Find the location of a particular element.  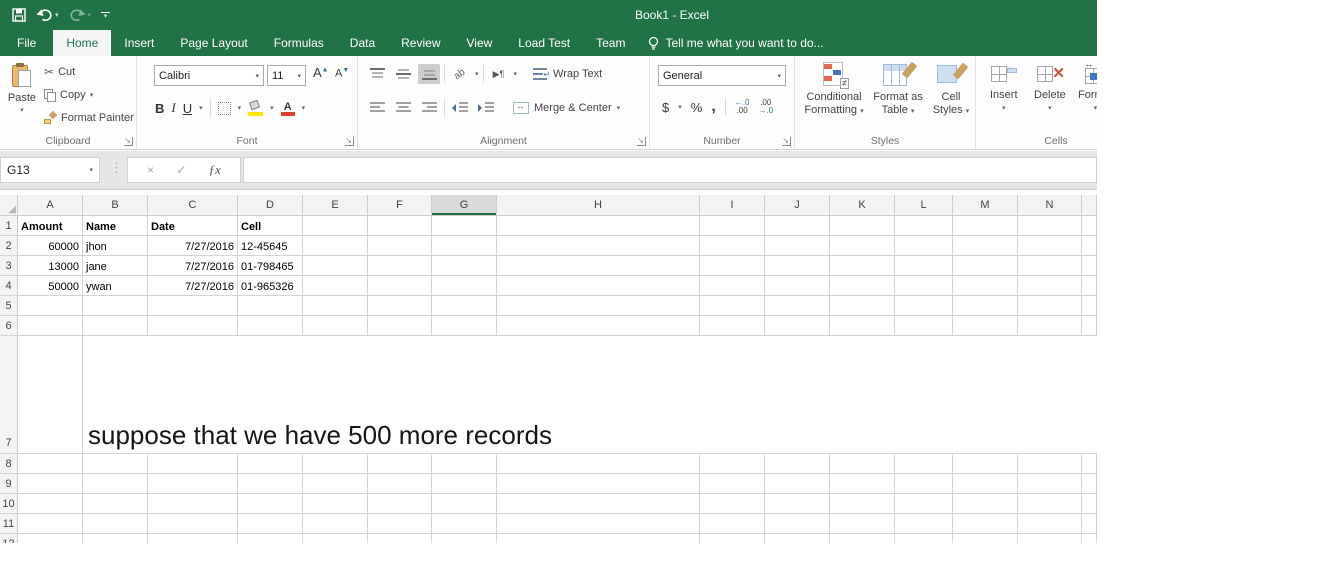

cell-J1 is located at coordinates (797, 226).